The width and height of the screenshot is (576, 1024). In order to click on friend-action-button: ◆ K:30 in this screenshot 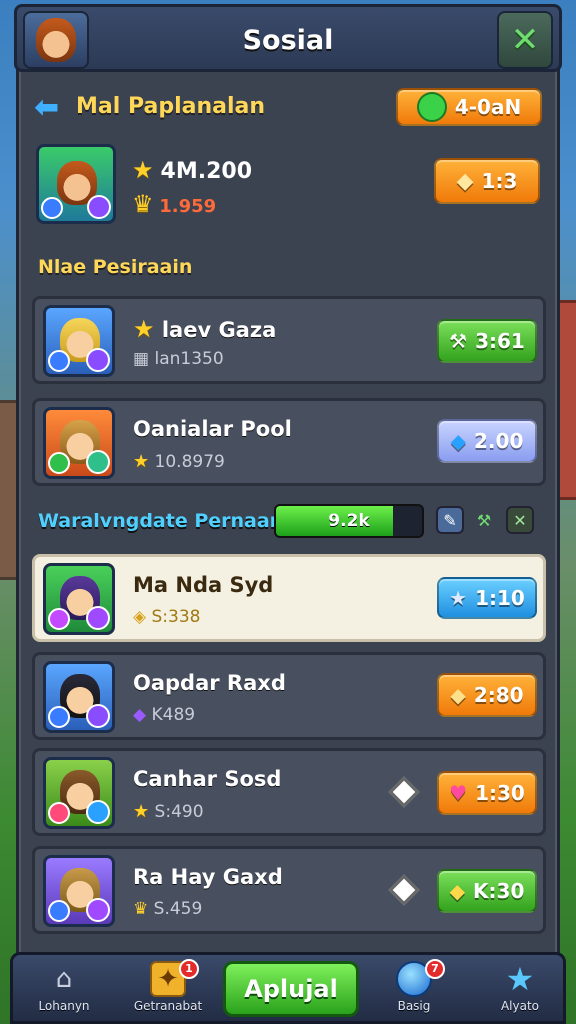, I will do `click(487, 891)`.